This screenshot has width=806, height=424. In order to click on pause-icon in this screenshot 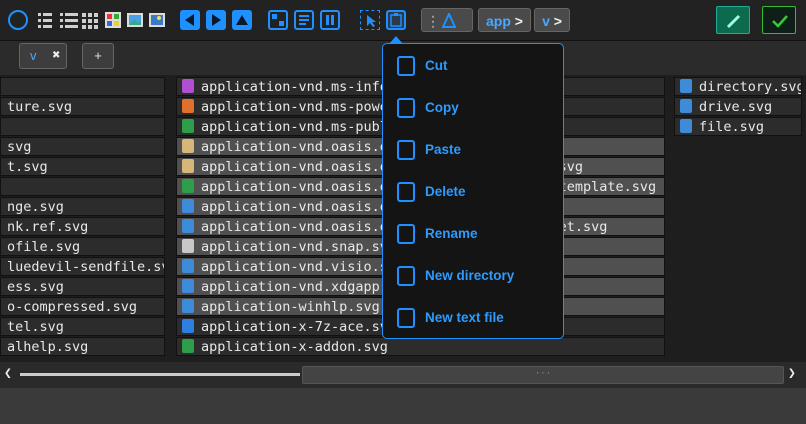, I will do `click(330, 20)`.